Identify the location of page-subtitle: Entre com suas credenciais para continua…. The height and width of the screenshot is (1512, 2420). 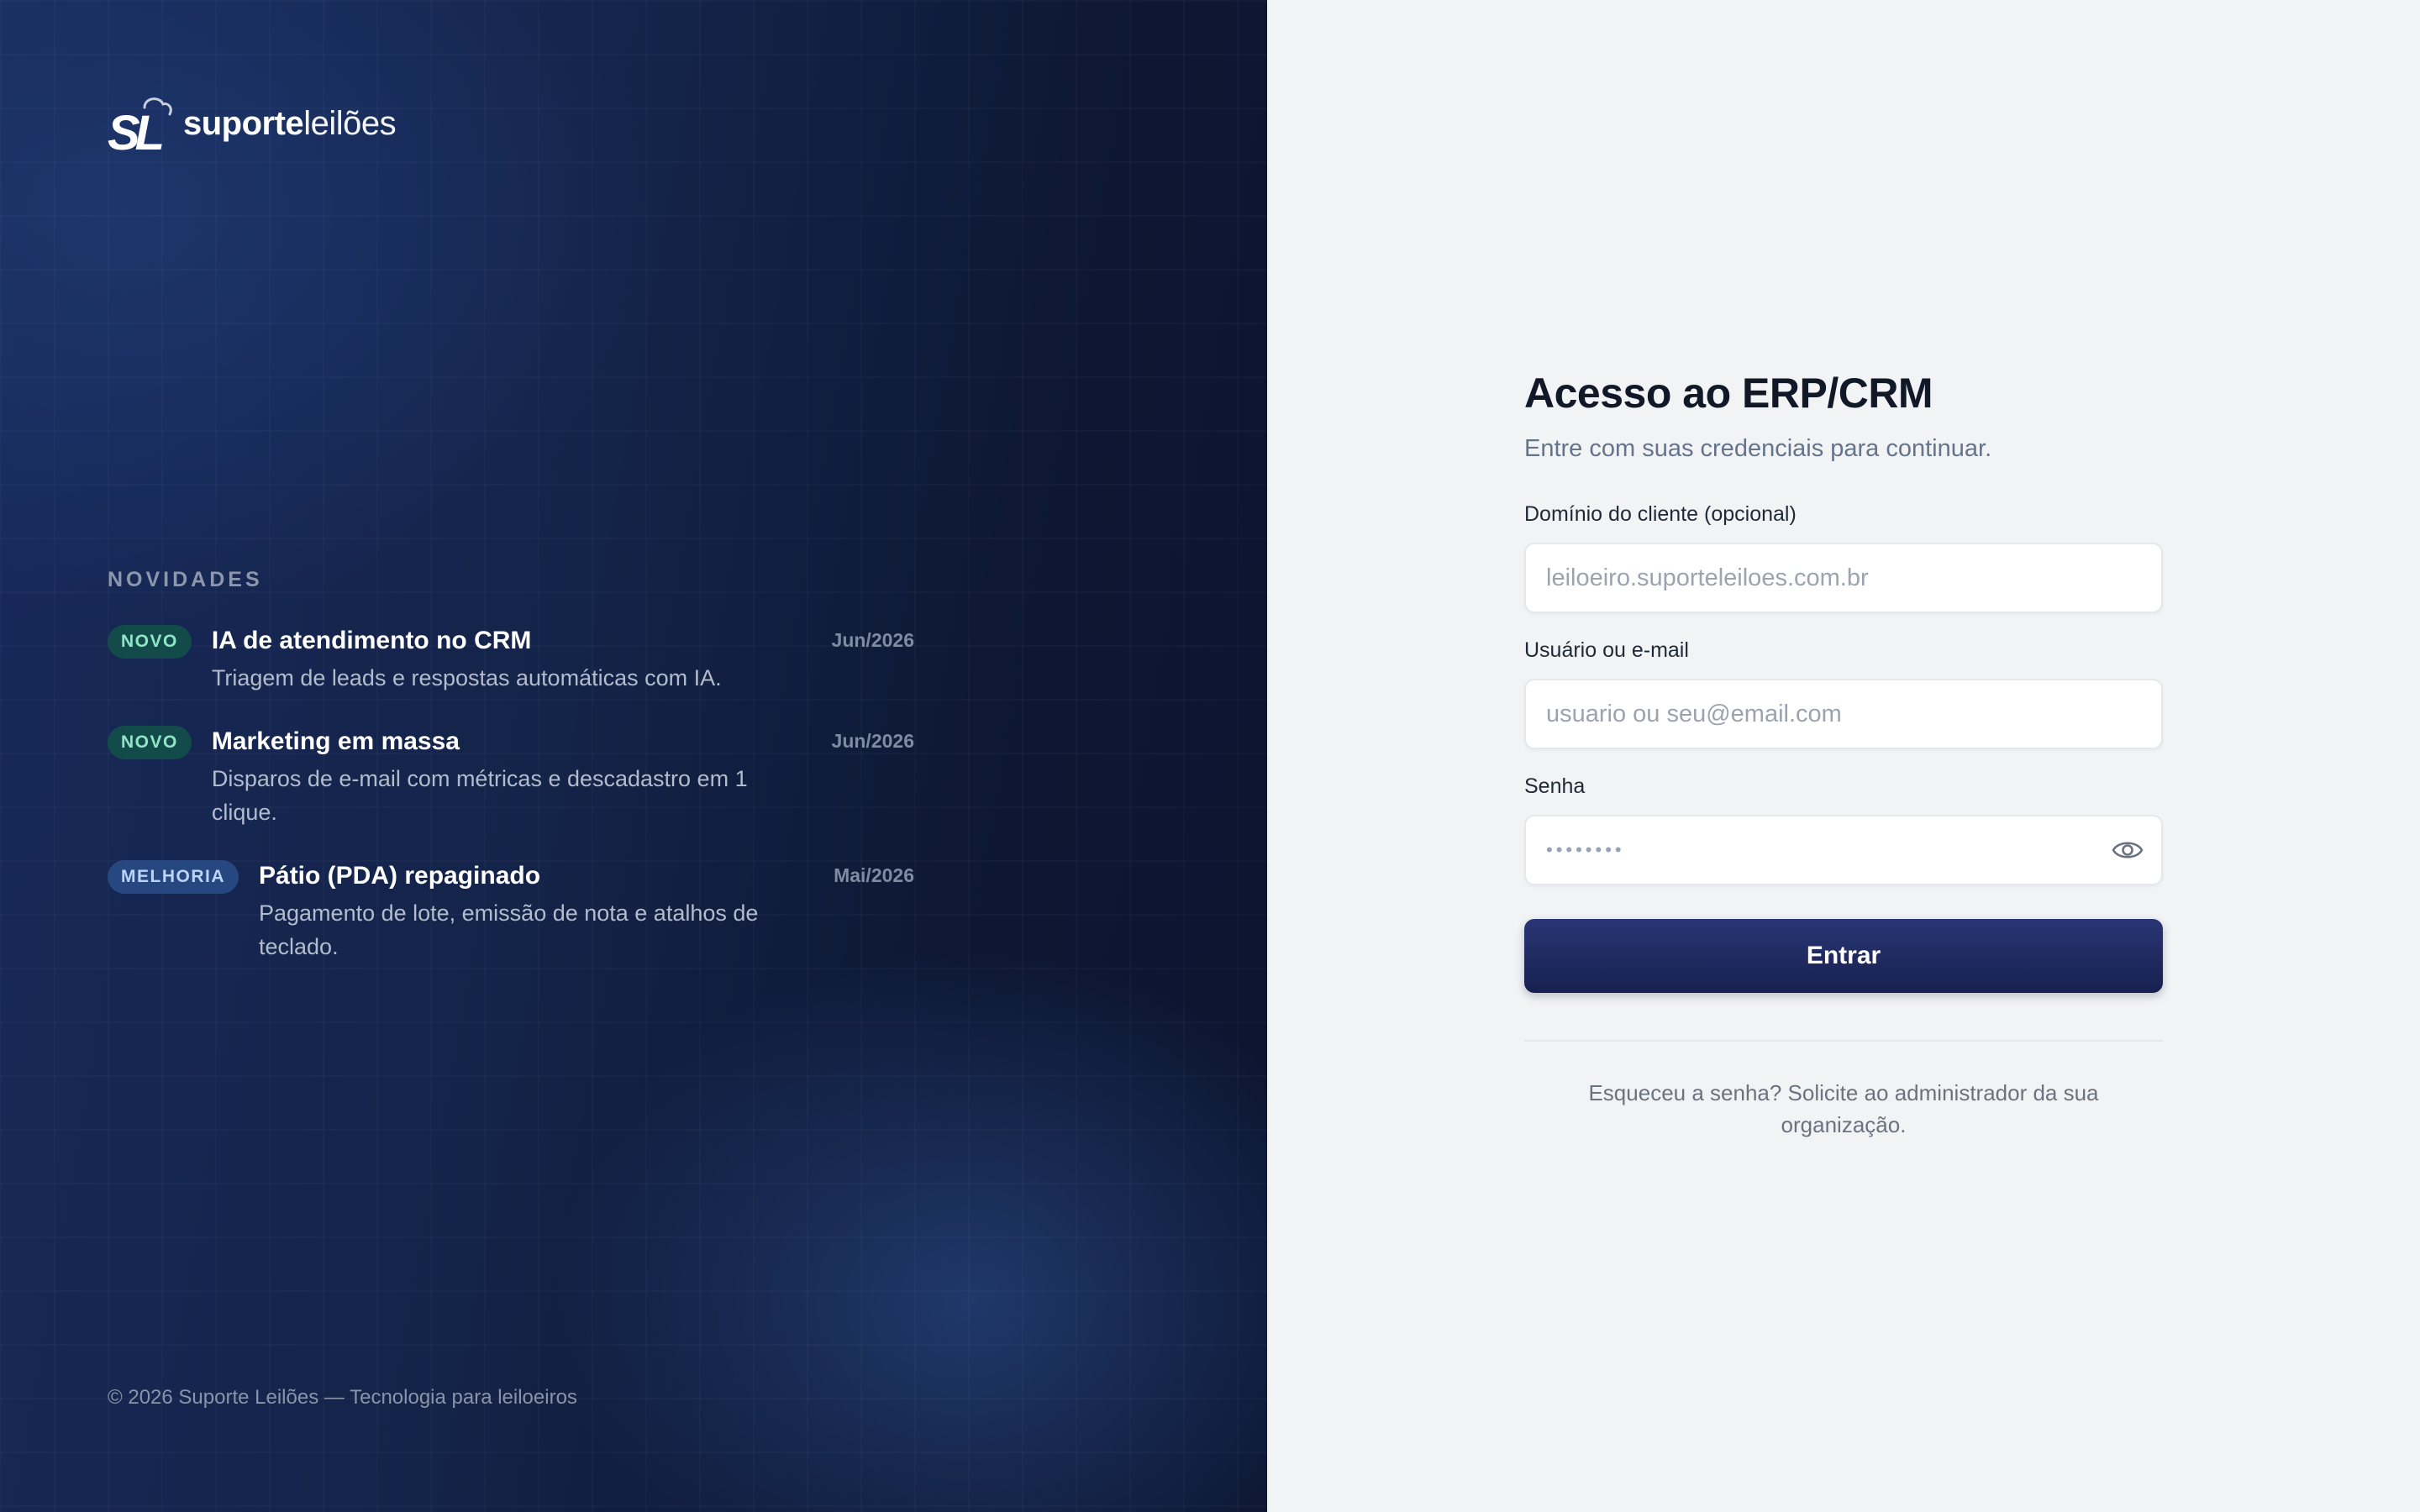
(1758, 448).